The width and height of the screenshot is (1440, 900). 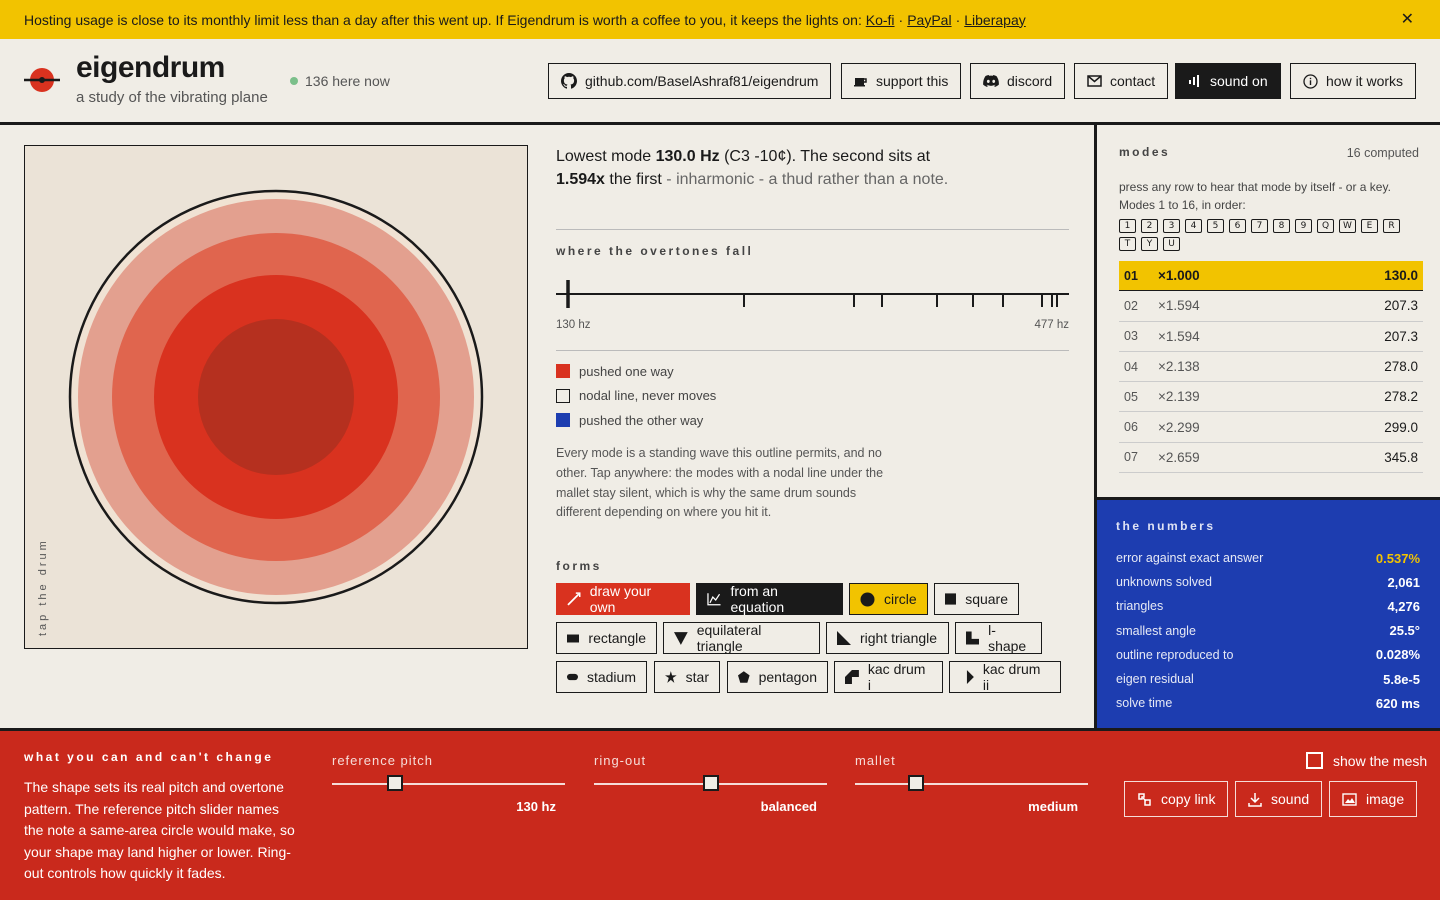 I want to click on mesh-checkbox, so click(x=1314, y=760).